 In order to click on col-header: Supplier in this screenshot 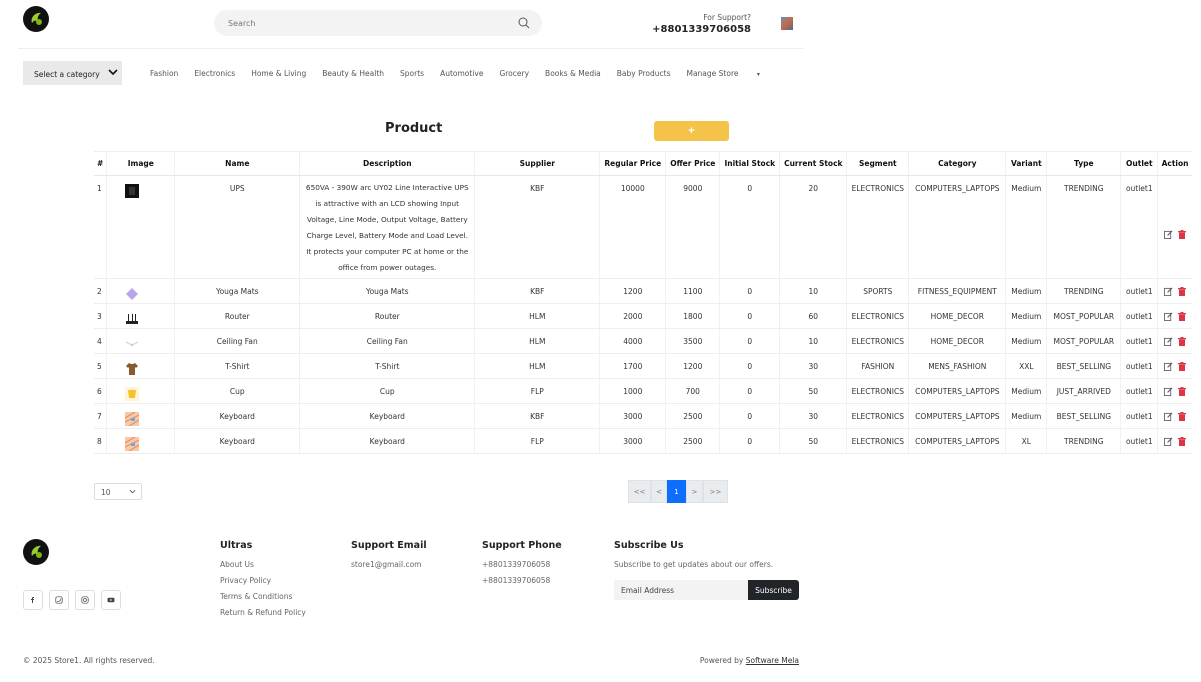, I will do `click(537, 163)`.